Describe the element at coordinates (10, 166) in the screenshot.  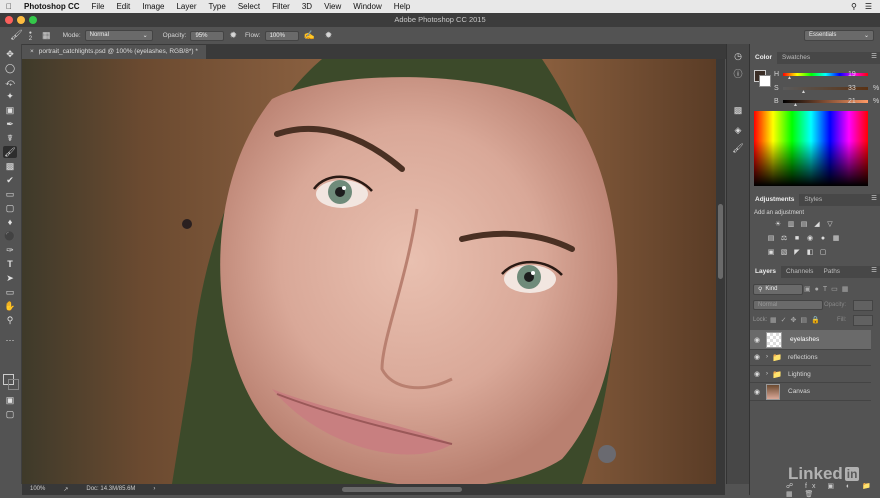
I see `clone-stamp-tool-icon: ▩` at that location.